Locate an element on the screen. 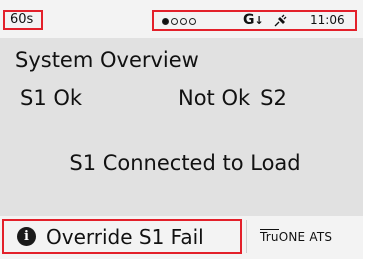 The height and width of the screenshot is (259, 365). info-icon: i is located at coordinates (26, 236).